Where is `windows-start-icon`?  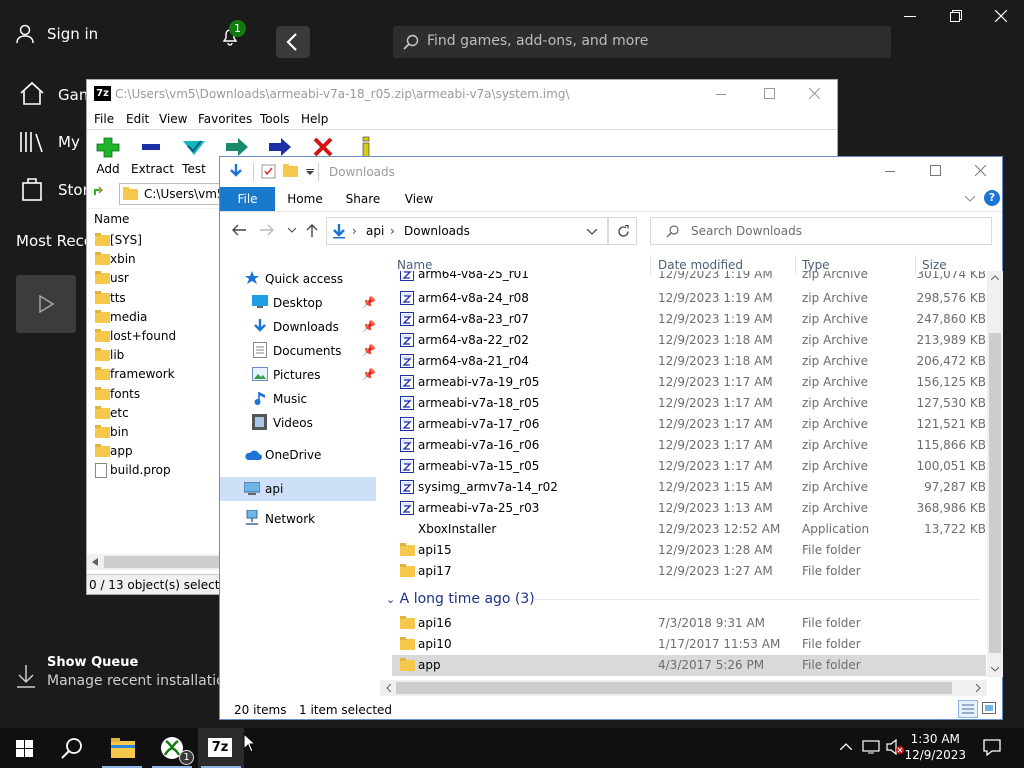 windows-start-icon is located at coordinates (24, 748).